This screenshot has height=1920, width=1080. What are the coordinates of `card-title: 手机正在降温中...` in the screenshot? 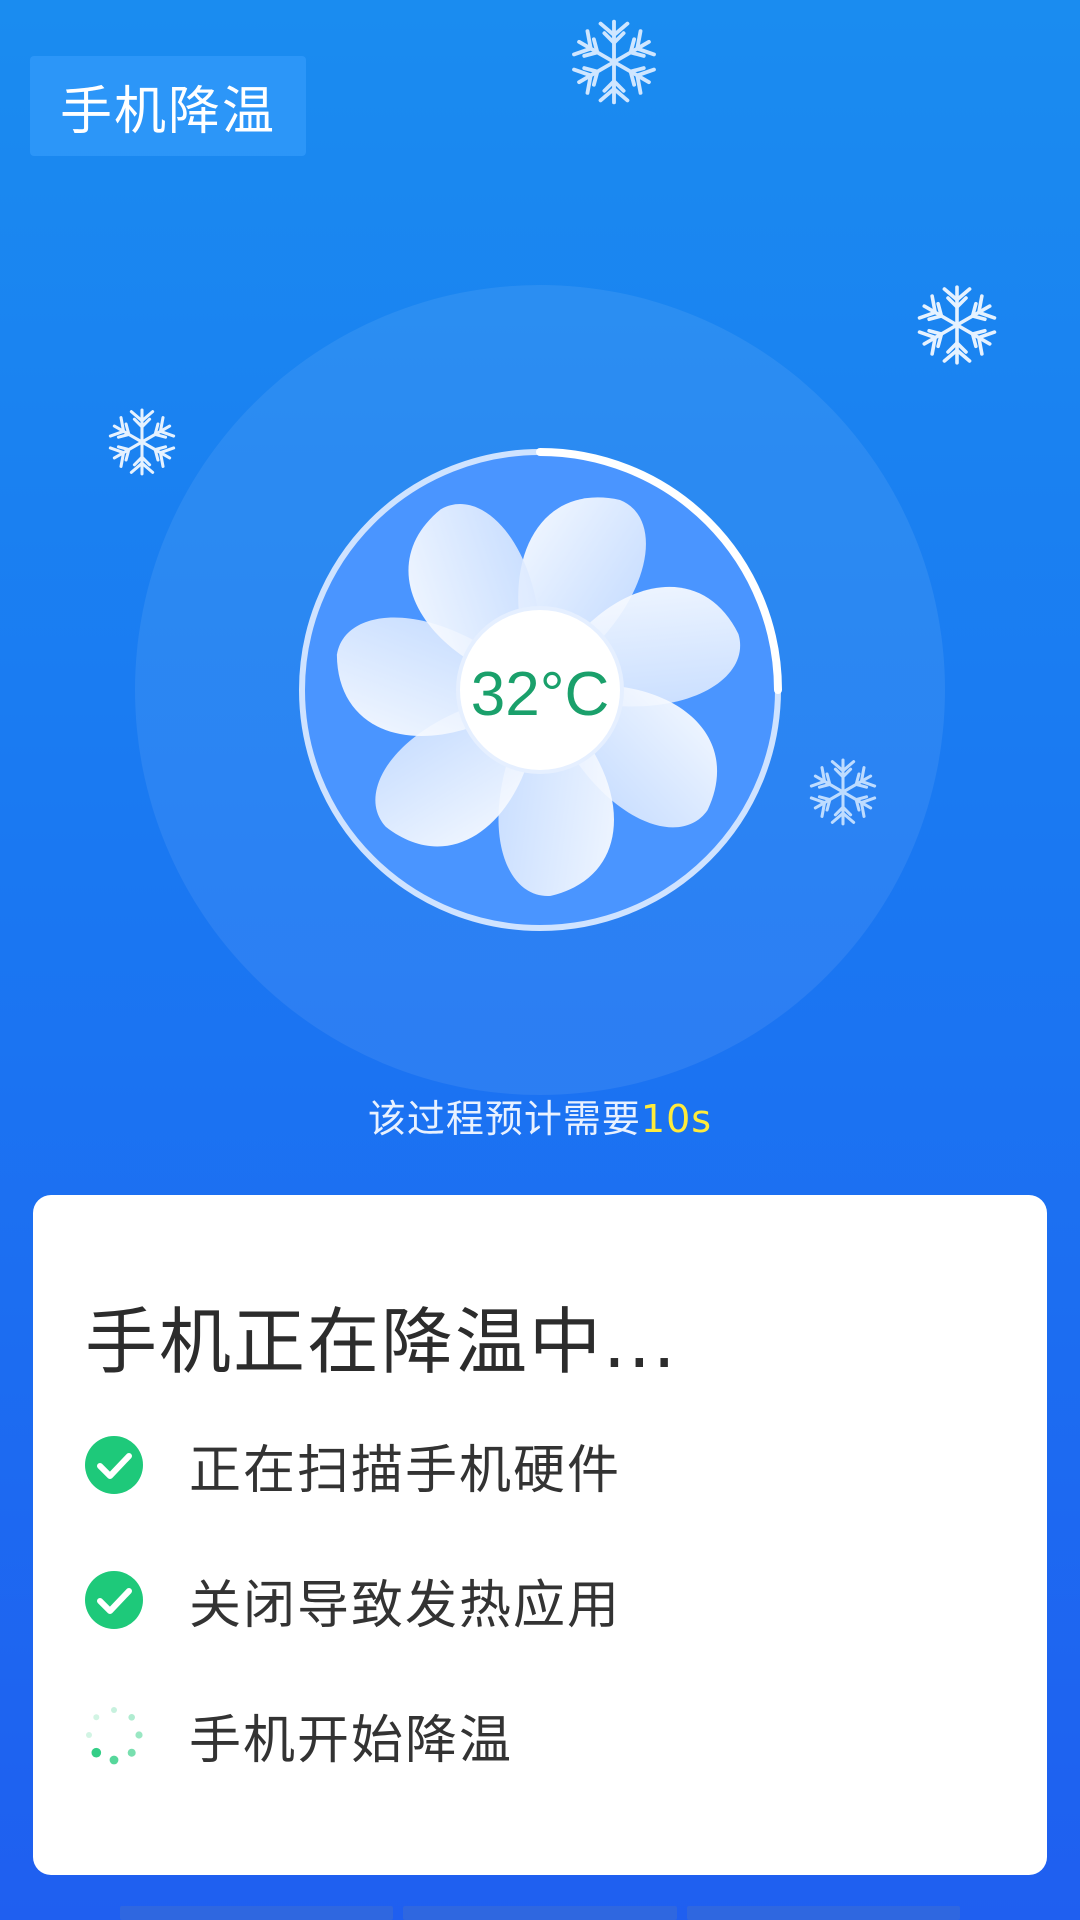 It's located at (381, 1342).